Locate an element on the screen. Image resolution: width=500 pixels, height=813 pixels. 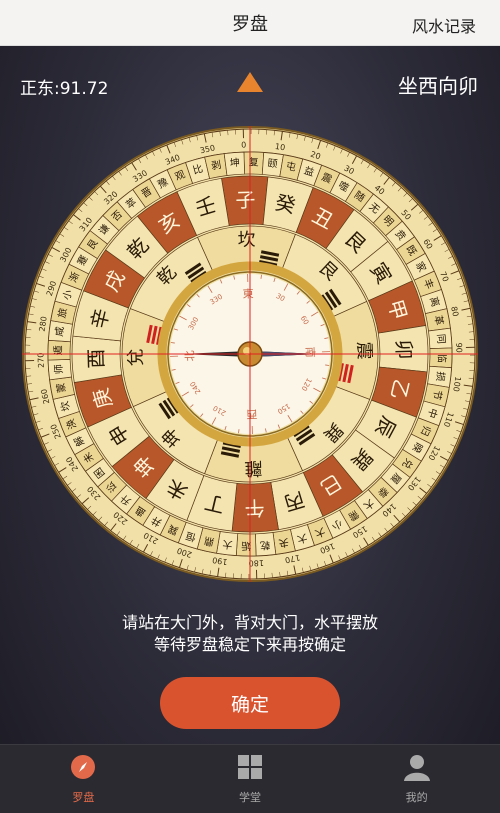
inner-dial-label: 南 is located at coordinates (309, 352).